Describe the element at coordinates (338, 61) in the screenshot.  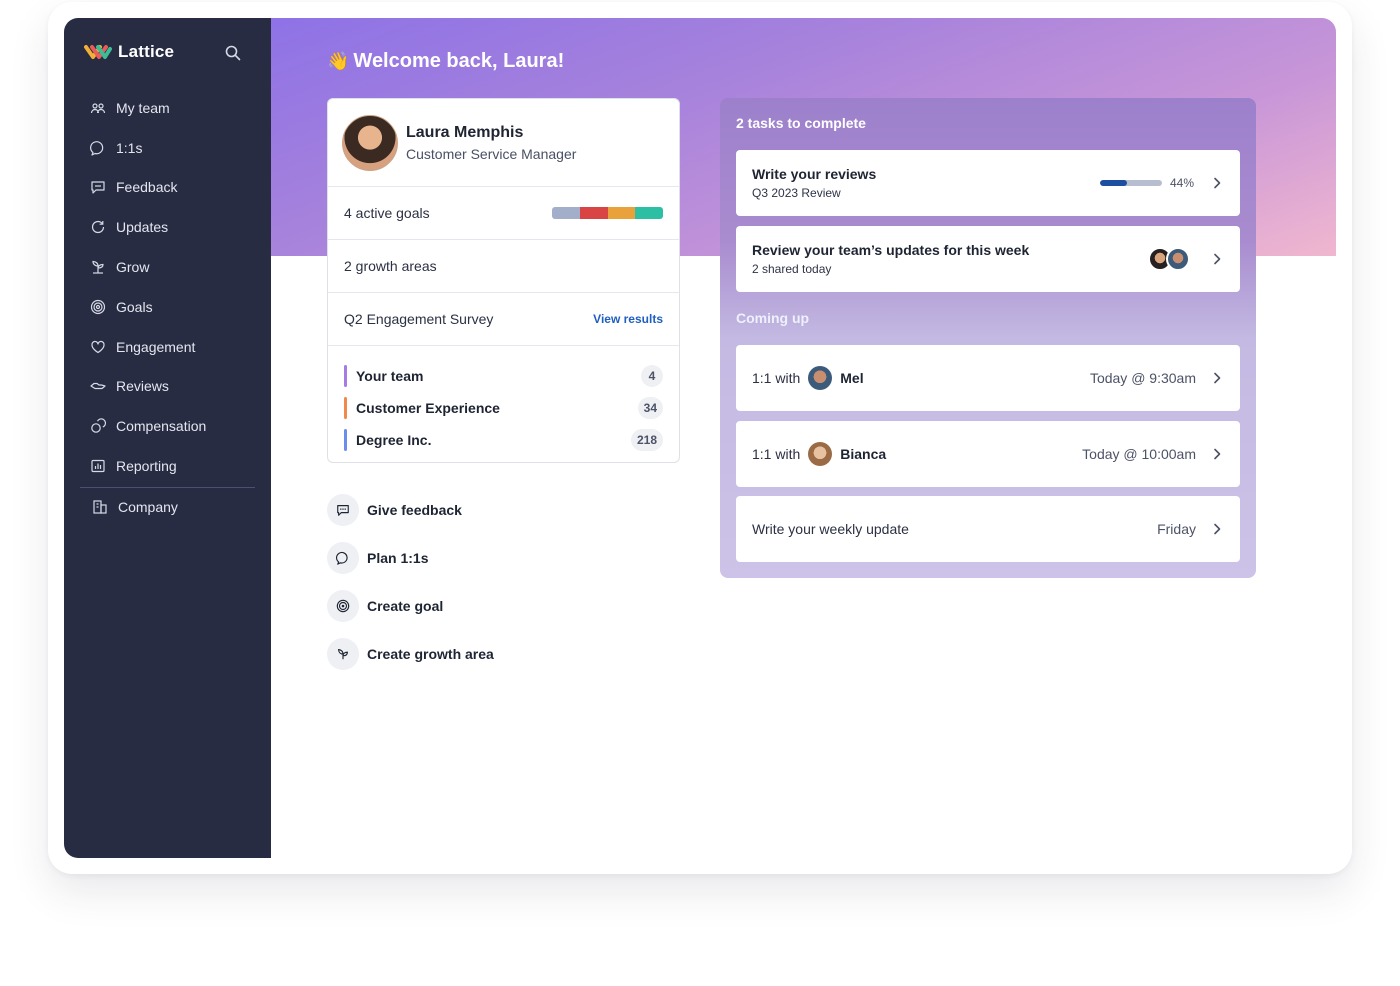
I see `waving-hand-icon: 👋` at that location.